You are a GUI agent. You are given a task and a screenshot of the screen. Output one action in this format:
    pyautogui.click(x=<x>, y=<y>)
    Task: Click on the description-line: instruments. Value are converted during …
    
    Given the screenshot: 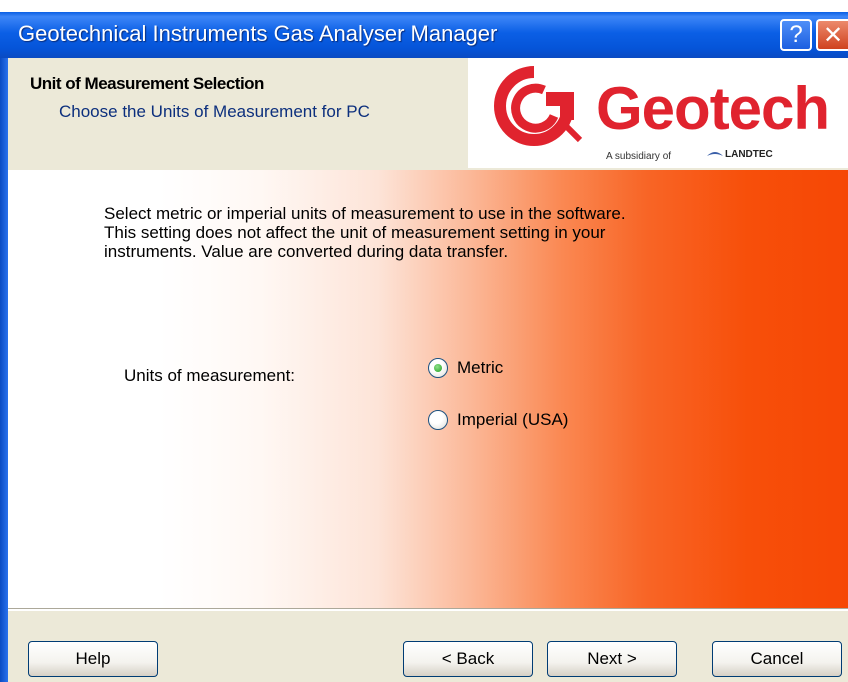 What is the action you would take?
    pyautogui.click(x=306, y=251)
    